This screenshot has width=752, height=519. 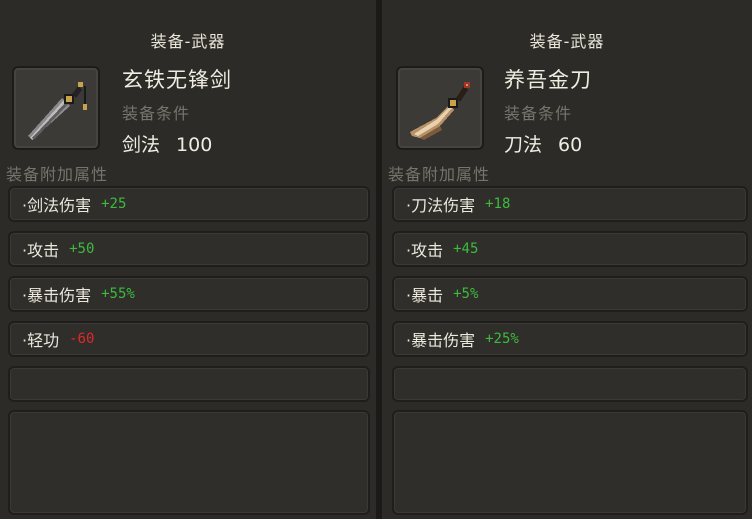 I want to click on attribute-value: +25%, so click(x=502, y=339).